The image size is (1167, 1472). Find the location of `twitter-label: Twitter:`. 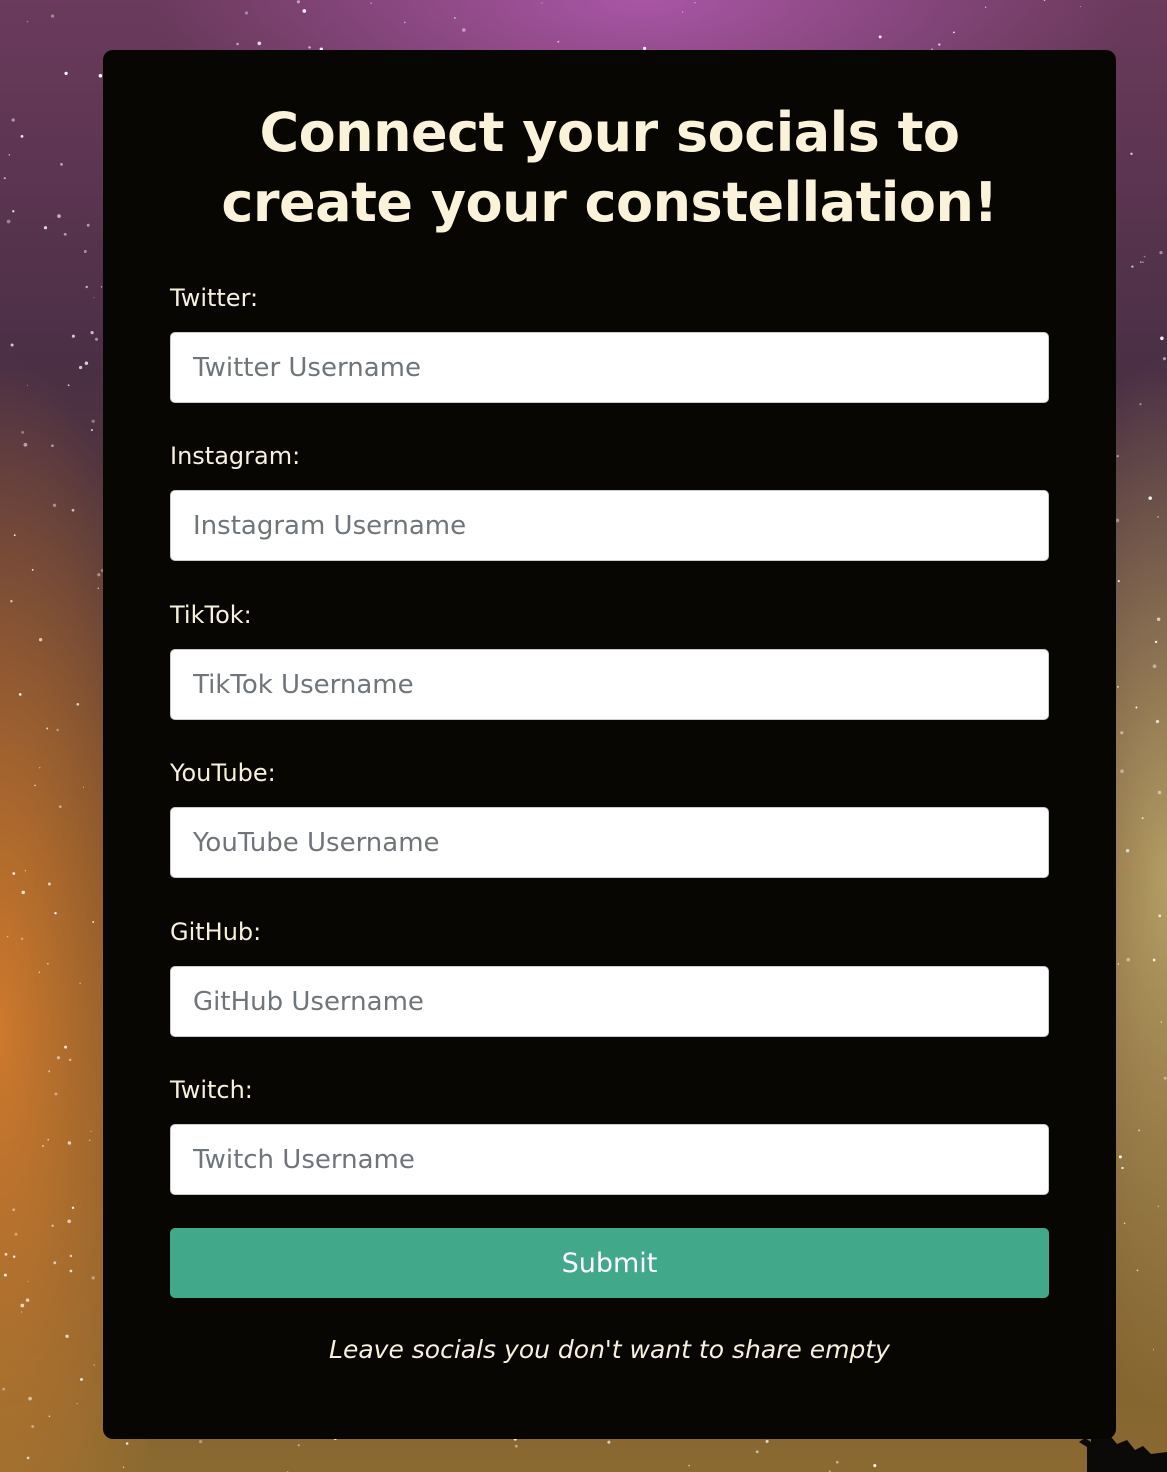

twitter-label: Twitter: is located at coordinates (214, 298).